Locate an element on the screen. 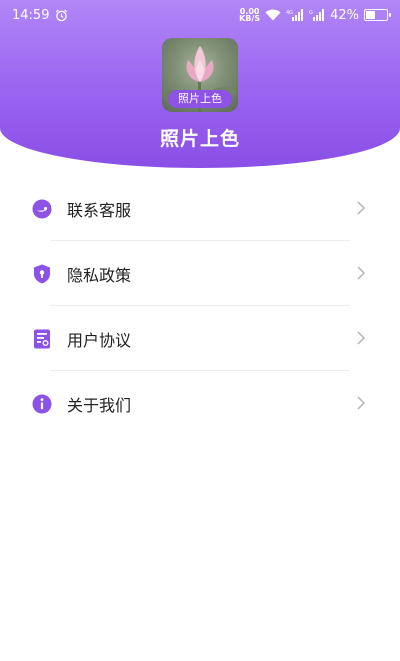 This screenshot has width=400, height=661. customer-service-icon is located at coordinates (42, 209).